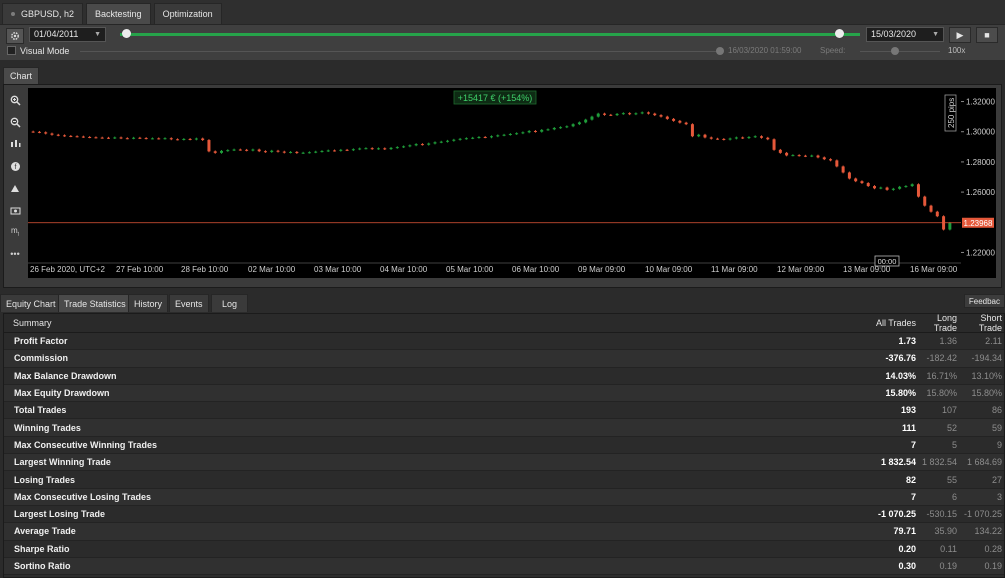 The width and height of the screenshot is (1005, 578). I want to click on row-short-trades: 86, so click(996, 410).